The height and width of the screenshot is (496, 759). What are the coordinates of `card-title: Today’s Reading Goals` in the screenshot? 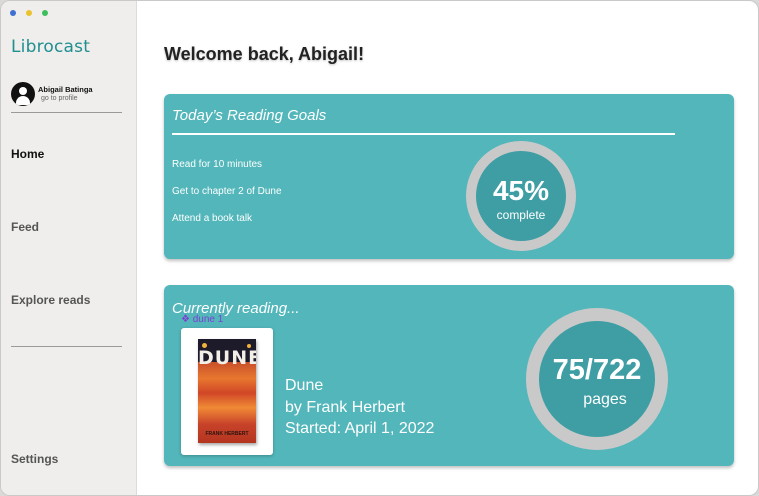 It's located at (249, 115).